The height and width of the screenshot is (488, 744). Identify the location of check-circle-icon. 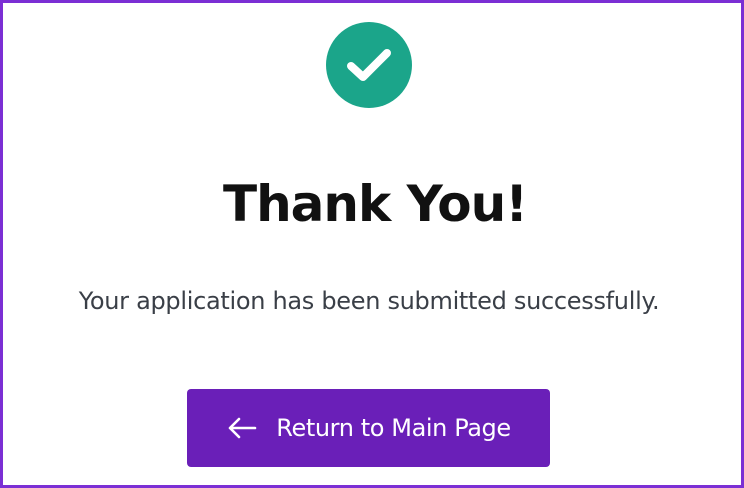
(369, 65).